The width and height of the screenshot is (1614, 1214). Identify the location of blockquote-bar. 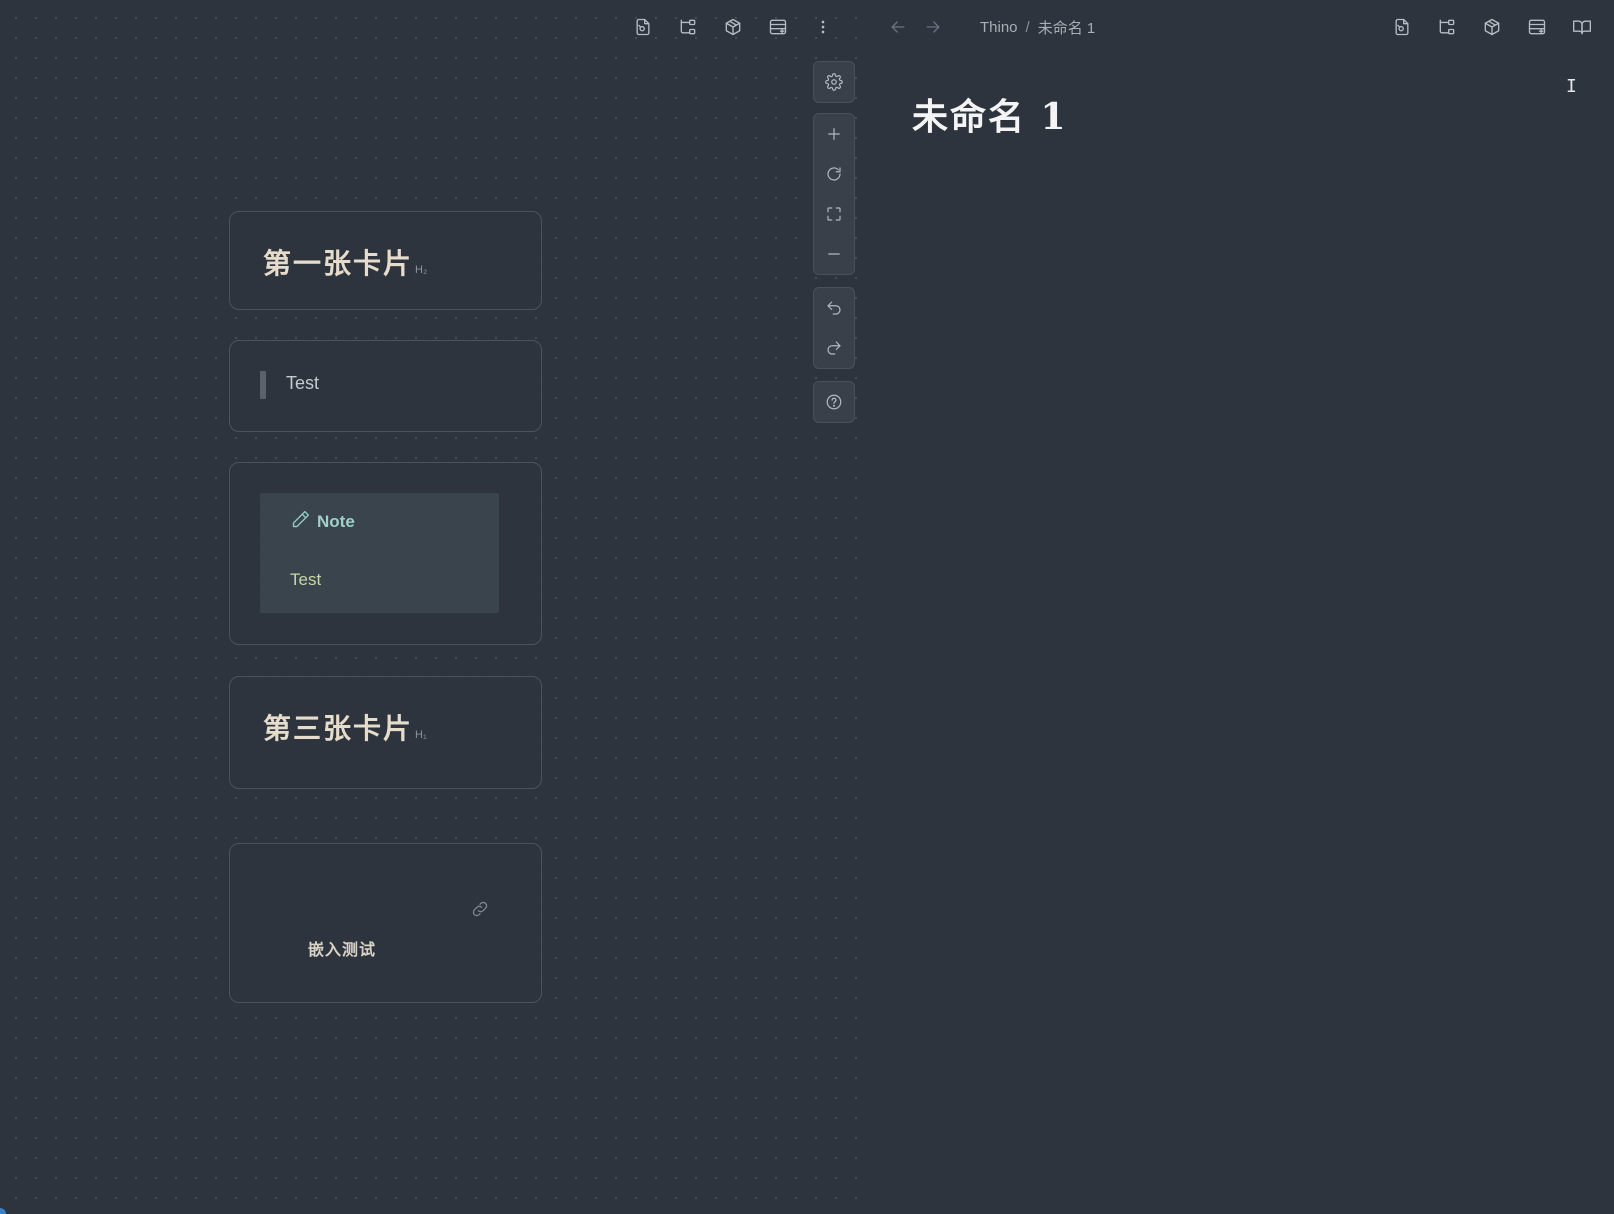
(263, 385).